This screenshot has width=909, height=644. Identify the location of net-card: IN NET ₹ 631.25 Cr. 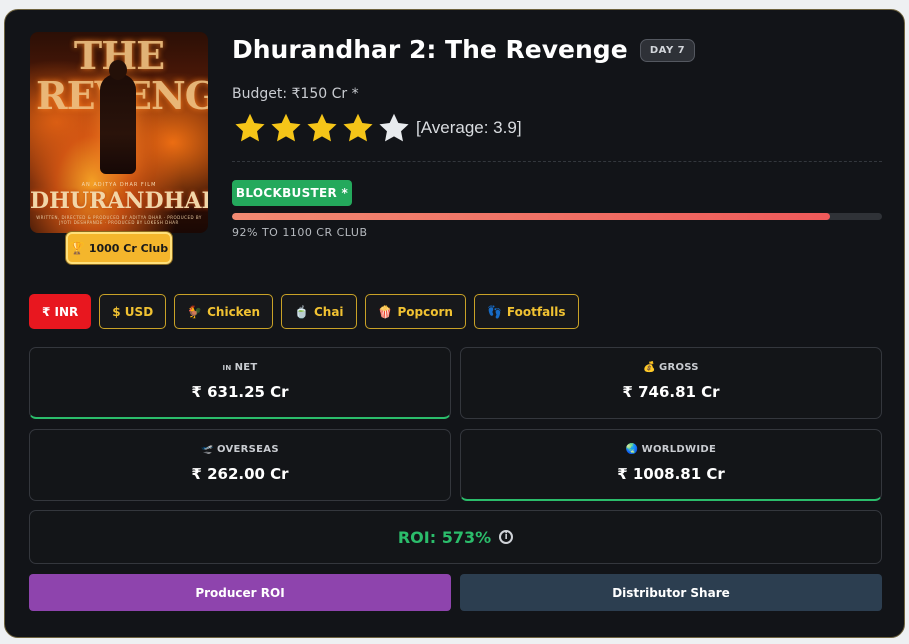
(240, 383).